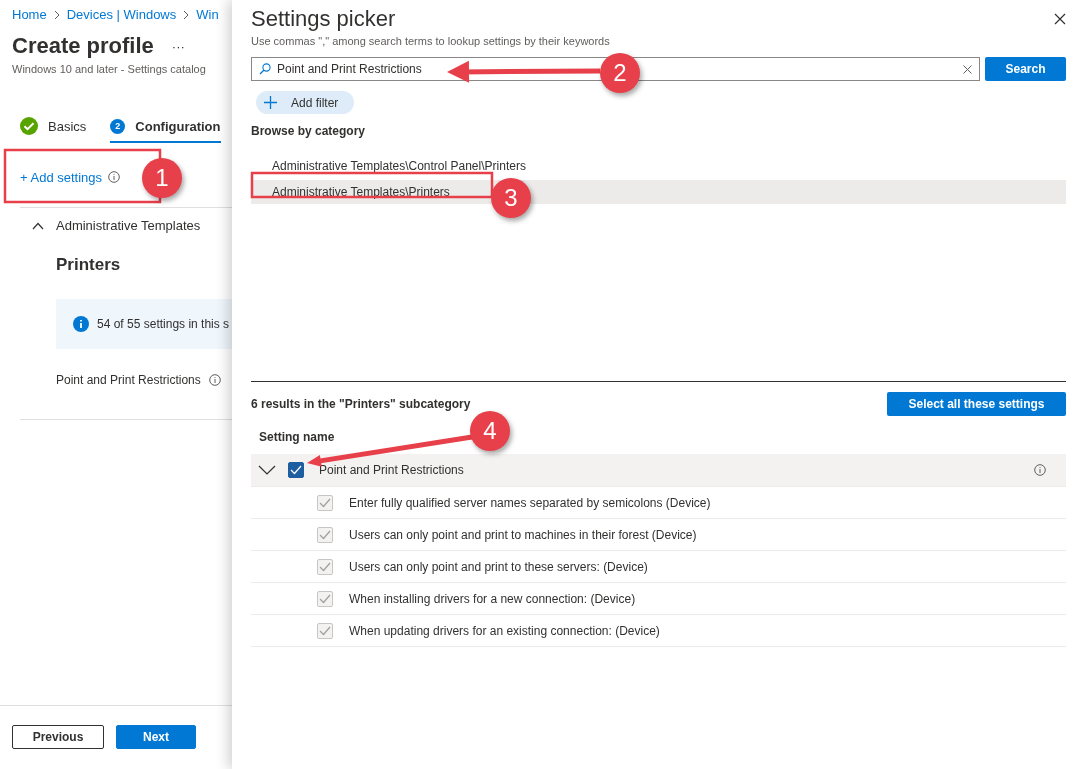 The width and height of the screenshot is (1086, 769). Describe the element at coordinates (498, 566) in the screenshot. I see `setting-label: Users can only point and print to these servers: (Device)` at that location.